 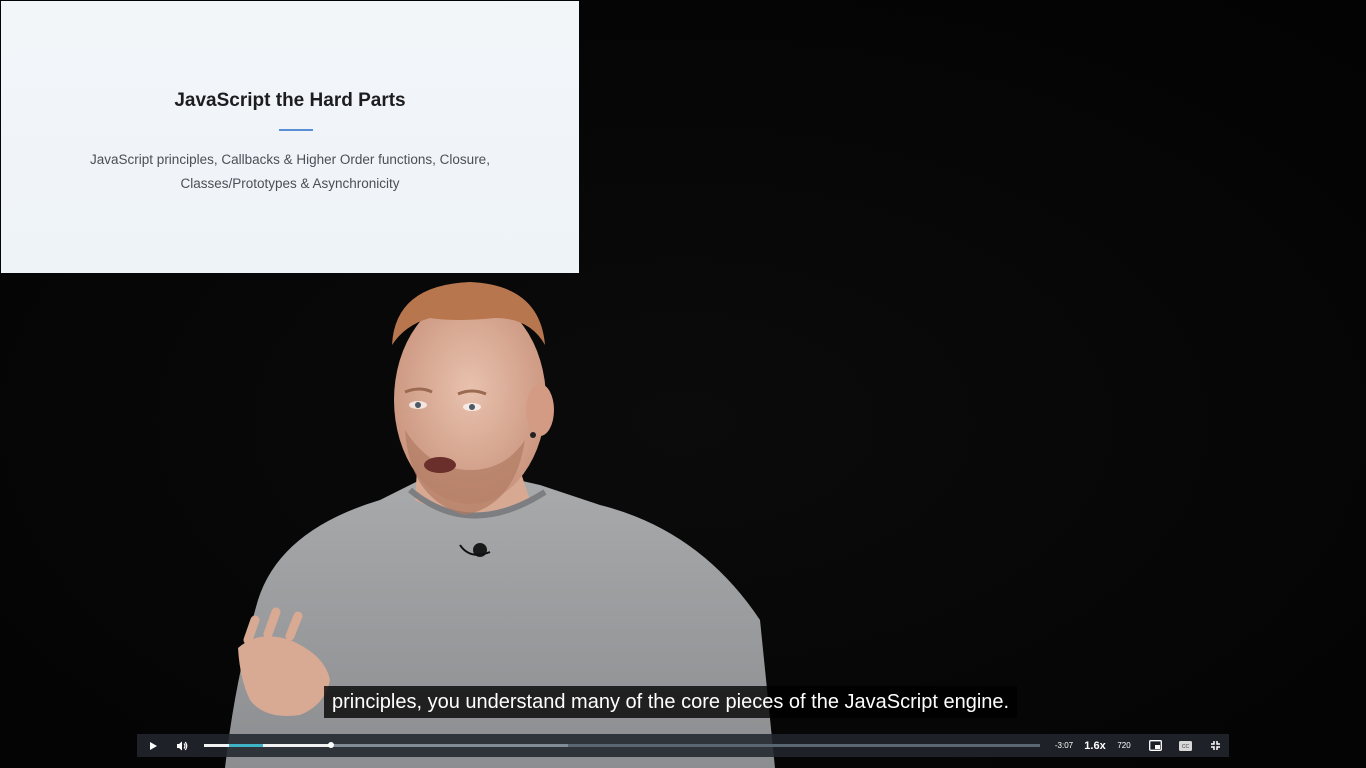 What do you see at coordinates (290, 100) in the screenshot?
I see `slide-title: JavaScript the Hard Parts` at bounding box center [290, 100].